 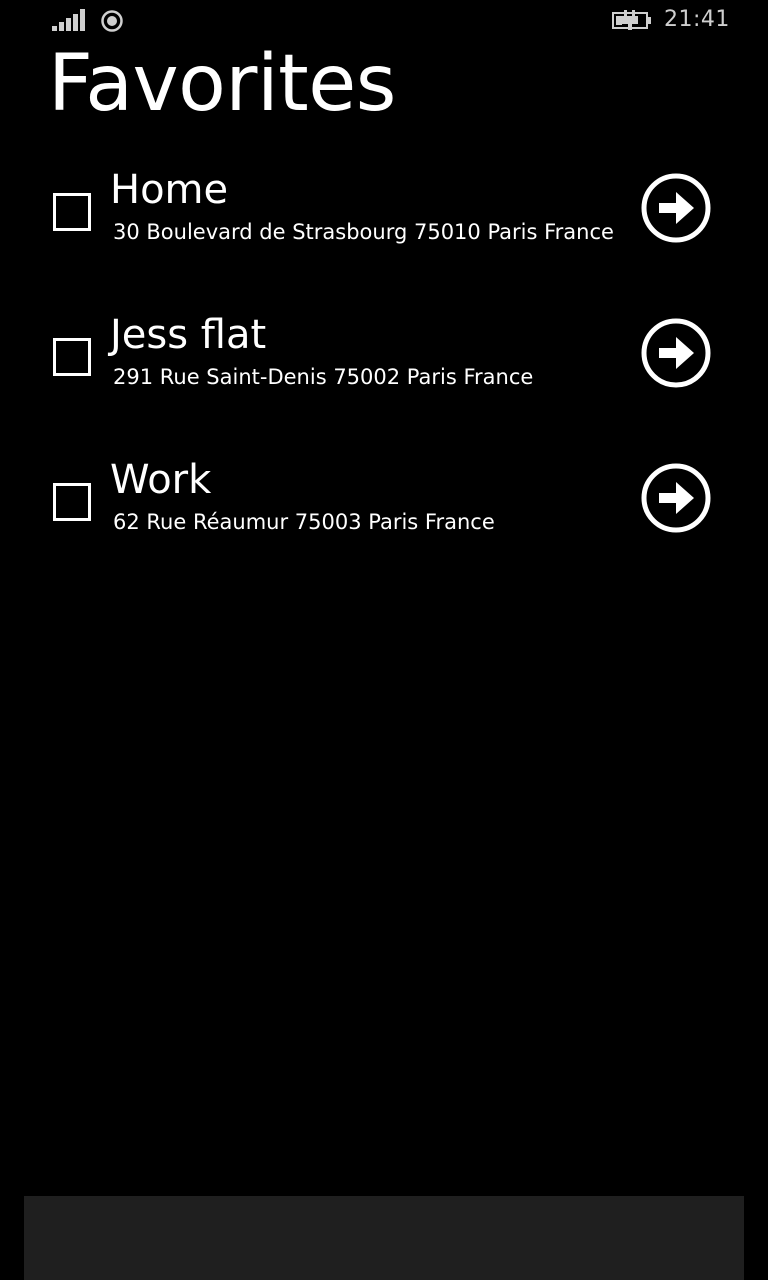 What do you see at coordinates (384, 20) in the screenshot?
I see `status-bar: 21:41` at bounding box center [384, 20].